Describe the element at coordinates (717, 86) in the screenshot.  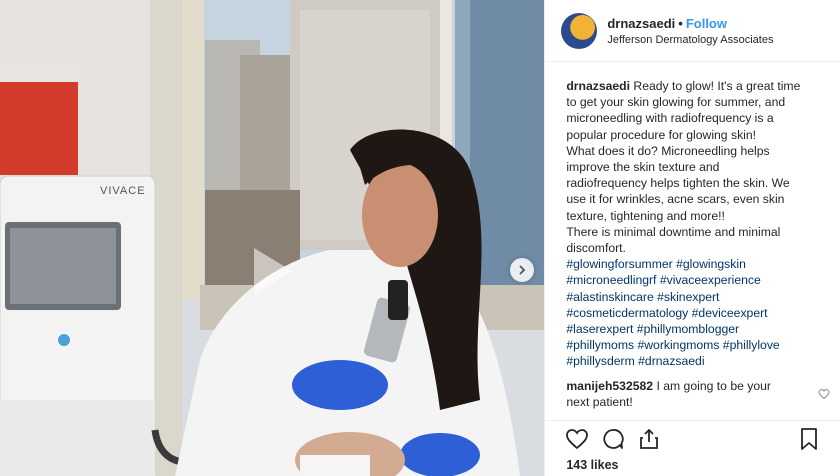
I see `caption-line: Ready to glow! It's a great time` at that location.